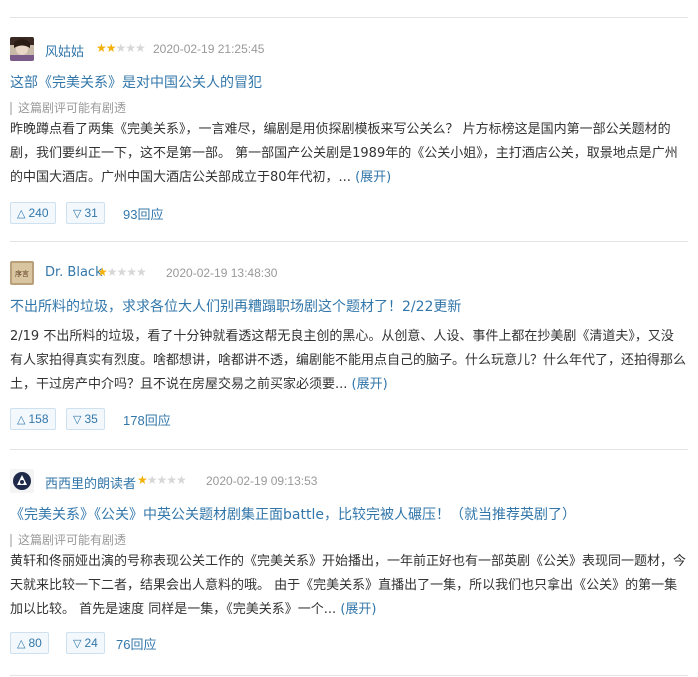  I want to click on author-name: 风姑姑, so click(64, 50).